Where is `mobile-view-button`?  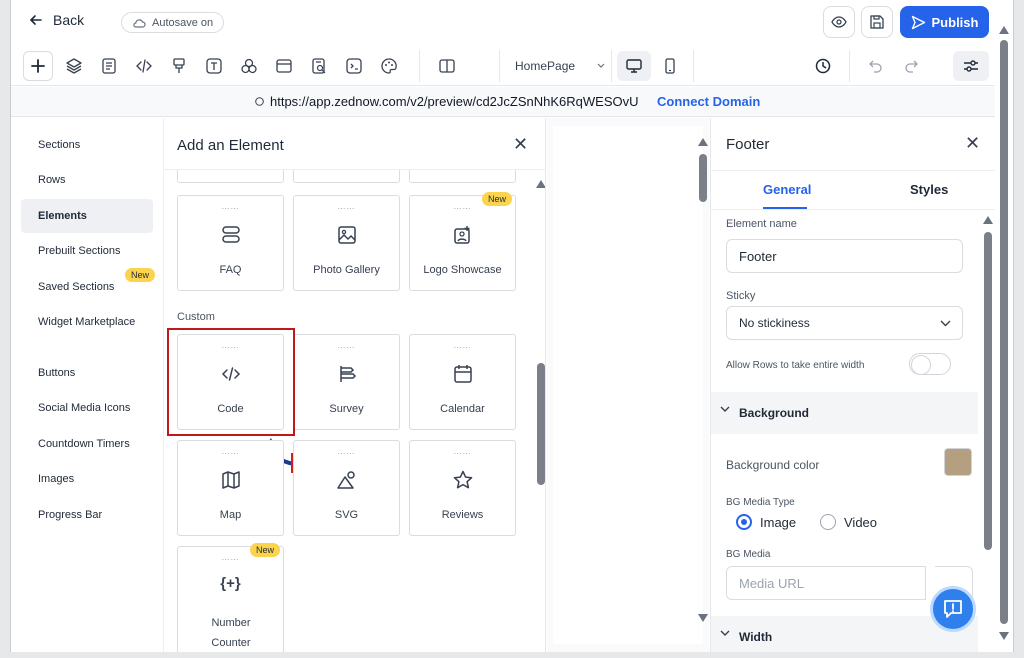
mobile-view-button is located at coordinates (670, 66).